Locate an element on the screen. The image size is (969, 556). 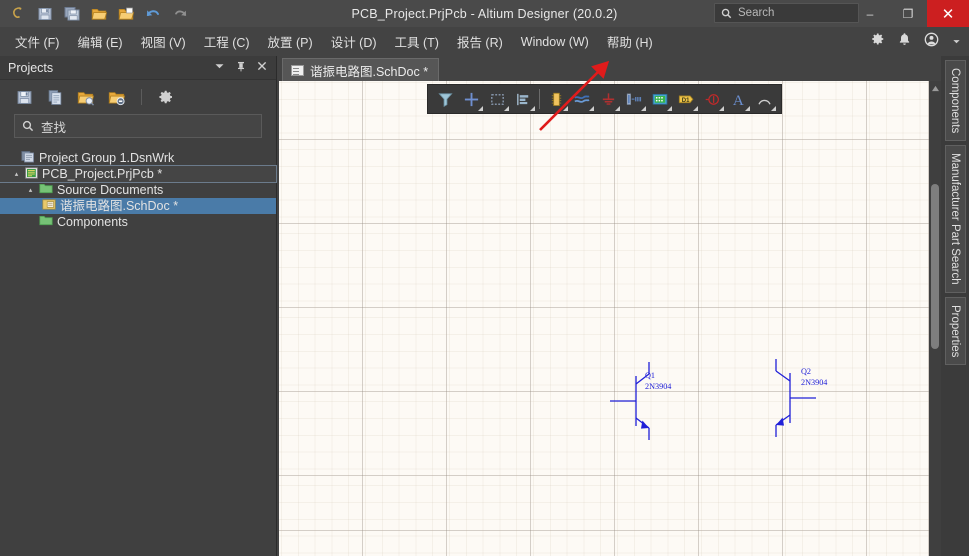
search-input: Search is located at coordinates (786, 13).